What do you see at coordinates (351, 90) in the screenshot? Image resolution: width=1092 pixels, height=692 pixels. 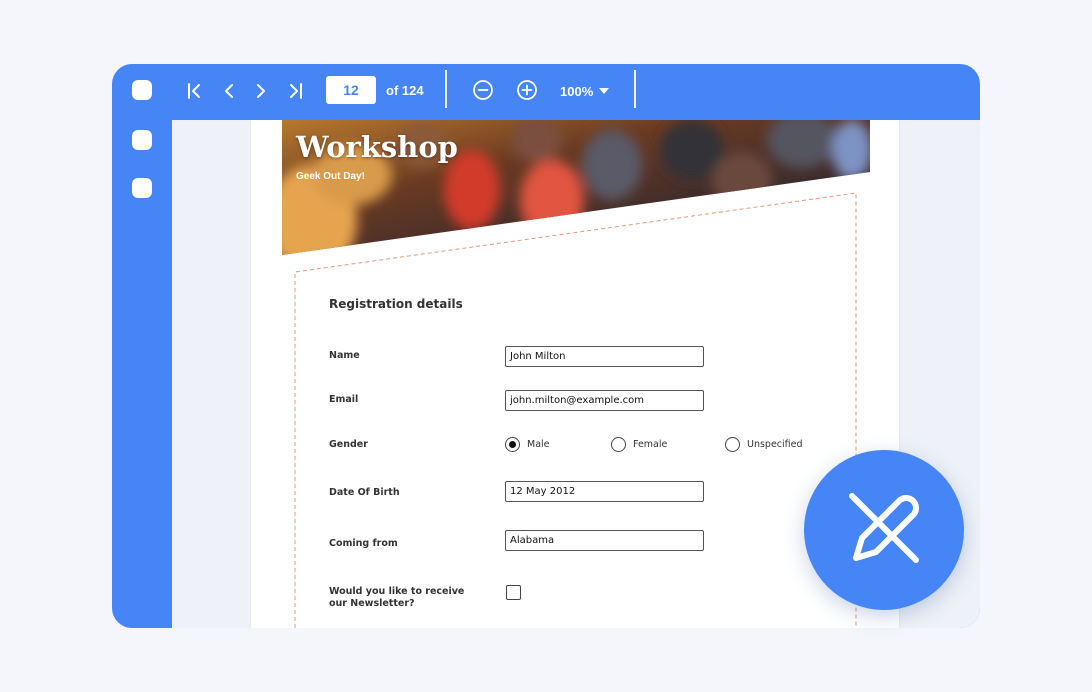 I see `page-number-input: 12` at bounding box center [351, 90].